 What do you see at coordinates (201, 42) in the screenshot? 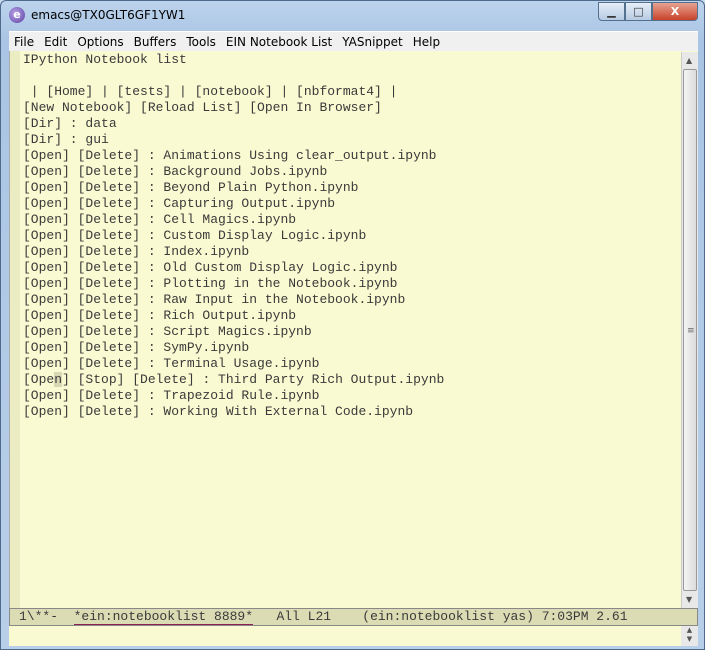
I see `menu-tools: Tools` at bounding box center [201, 42].